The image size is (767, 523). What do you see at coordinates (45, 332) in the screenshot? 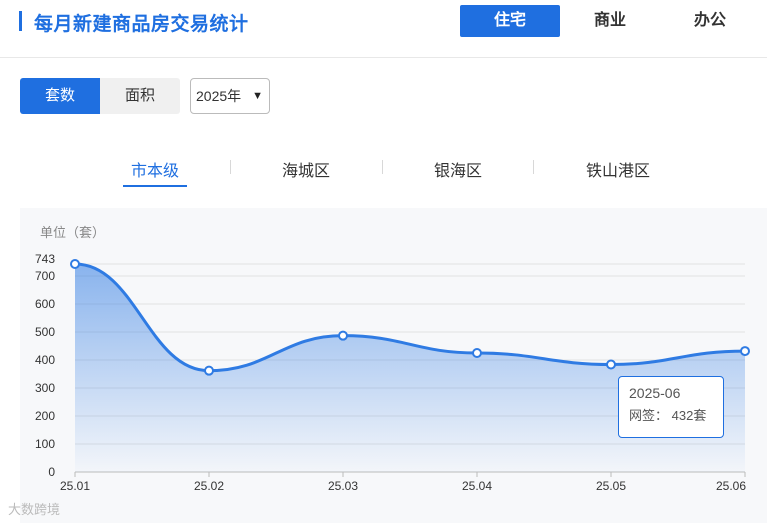
I see `y-tick-label: 500` at bounding box center [45, 332].